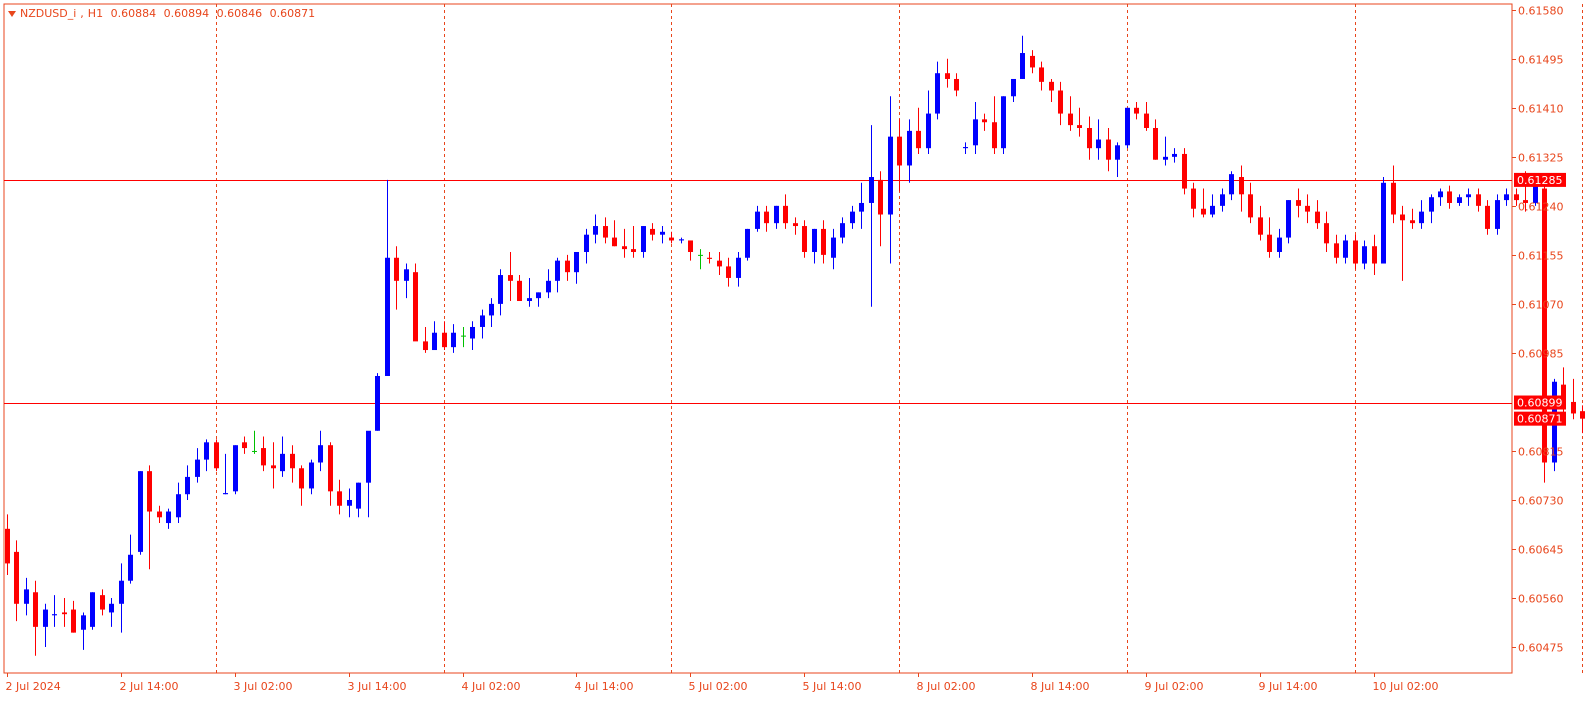 The image size is (1586, 708). Describe the element at coordinates (1541, 501) in the screenshot. I see `price-tick-label: 0.60730` at that location.